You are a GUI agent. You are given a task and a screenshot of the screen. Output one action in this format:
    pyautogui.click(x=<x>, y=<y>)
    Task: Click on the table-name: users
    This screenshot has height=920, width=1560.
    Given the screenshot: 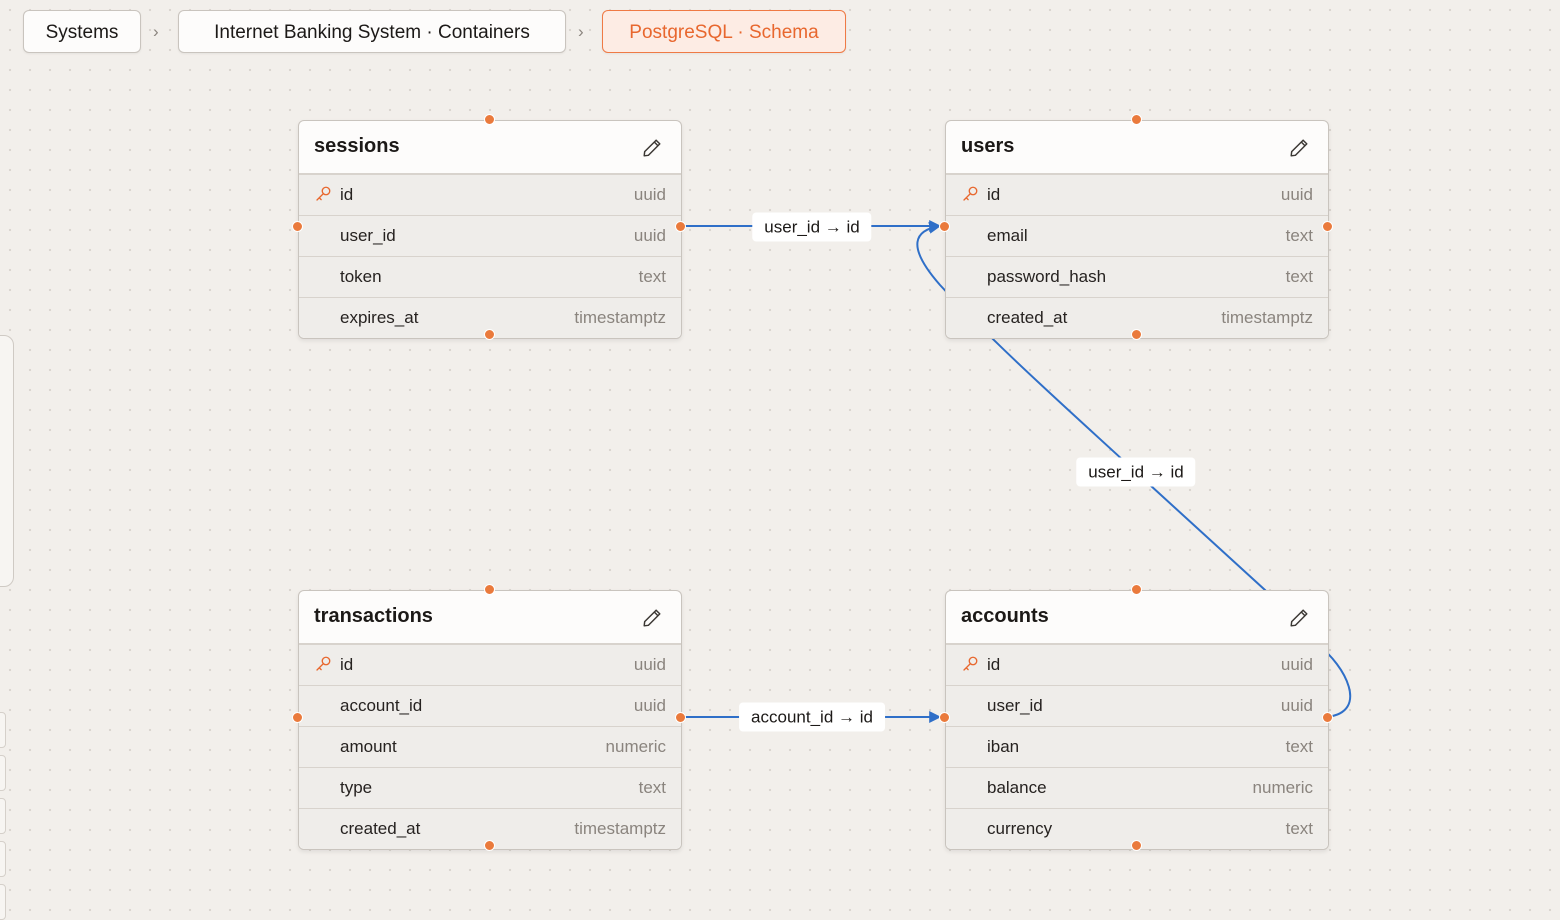 What is the action you would take?
    pyautogui.click(x=988, y=146)
    